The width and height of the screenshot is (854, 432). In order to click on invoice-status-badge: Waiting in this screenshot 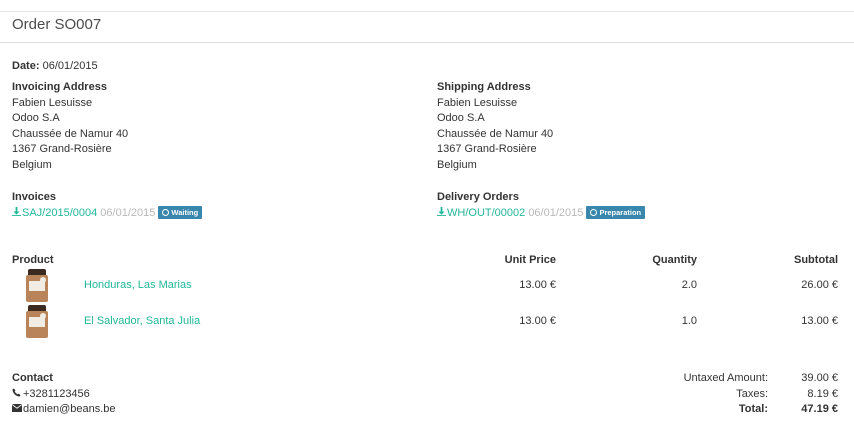, I will do `click(180, 212)`.